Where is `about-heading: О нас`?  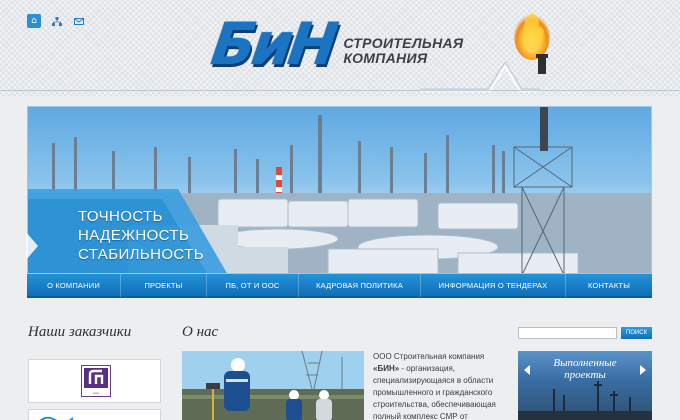 about-heading: О нас is located at coordinates (200, 332).